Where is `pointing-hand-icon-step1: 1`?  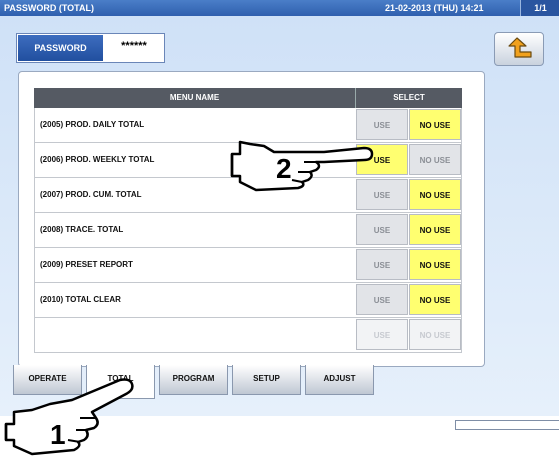 pointing-hand-icon-step1: 1 is located at coordinates (69, 417).